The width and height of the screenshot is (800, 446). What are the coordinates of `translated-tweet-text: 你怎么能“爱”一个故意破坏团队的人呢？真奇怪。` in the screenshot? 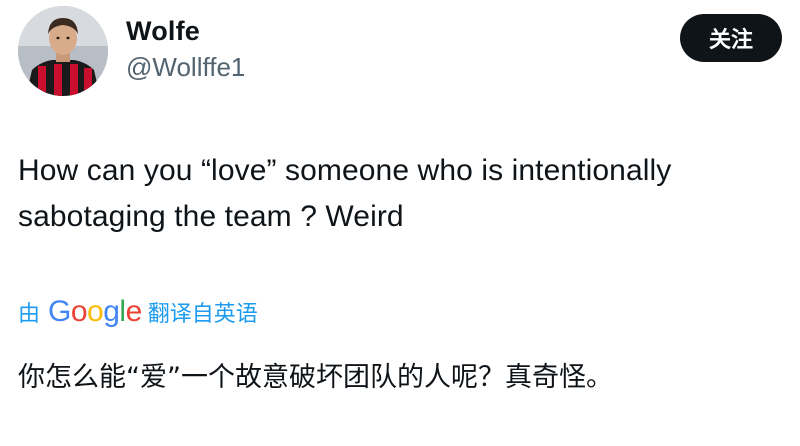 It's located at (315, 377).